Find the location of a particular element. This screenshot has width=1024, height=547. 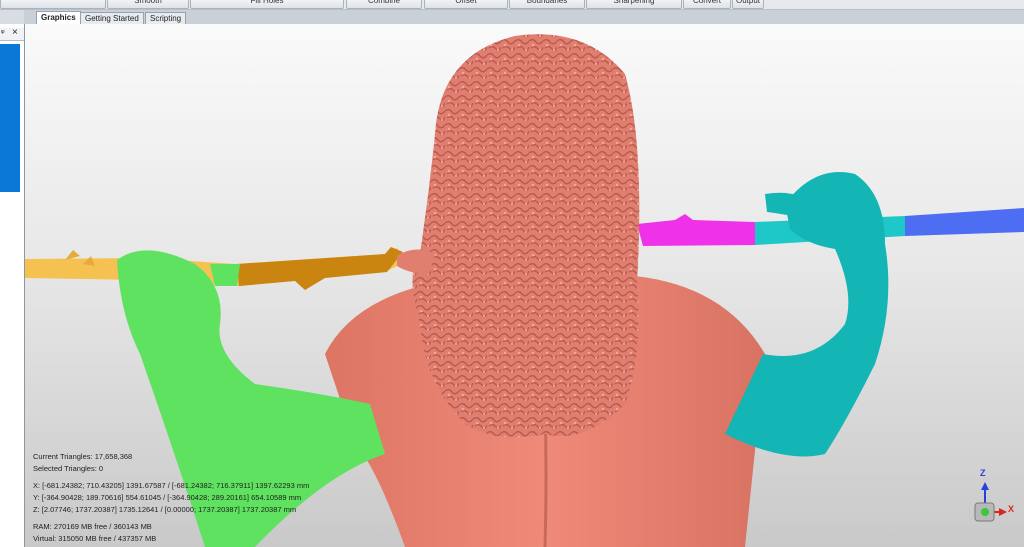

combine-button: Combine is located at coordinates (384, 4).